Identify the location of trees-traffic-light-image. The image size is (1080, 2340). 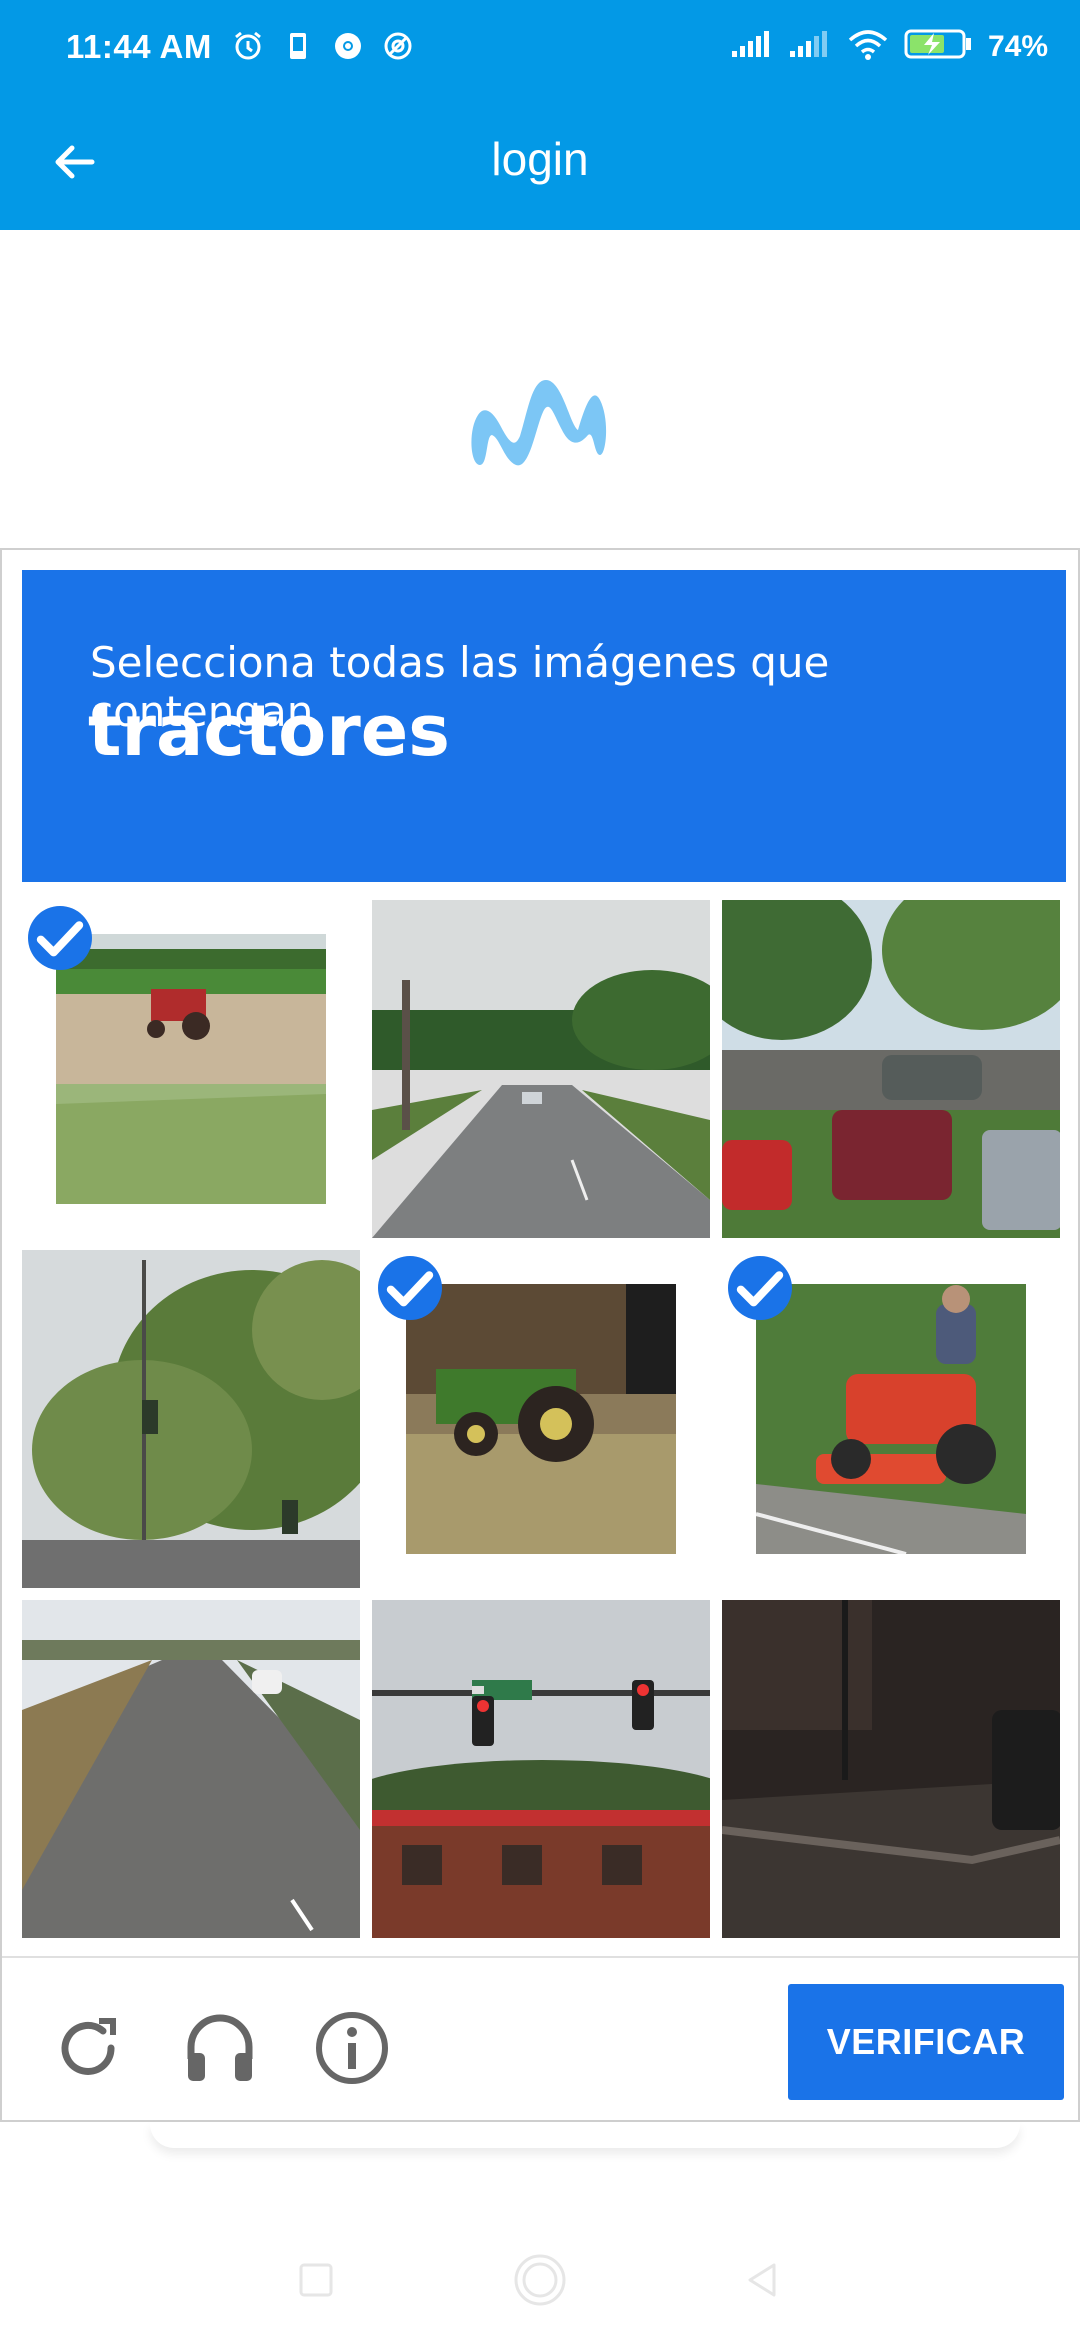
(191, 1419).